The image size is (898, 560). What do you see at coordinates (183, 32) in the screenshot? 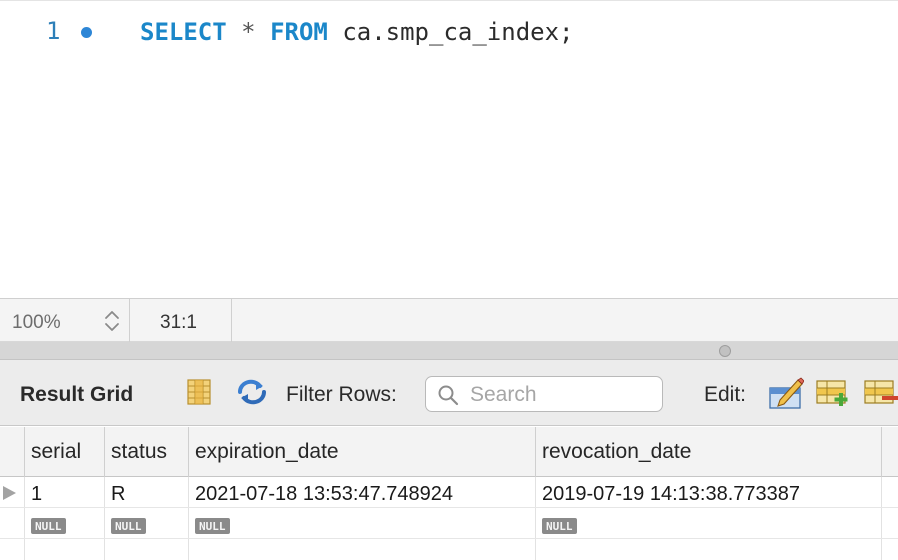
I see `keyword-select: SELECT` at bounding box center [183, 32].